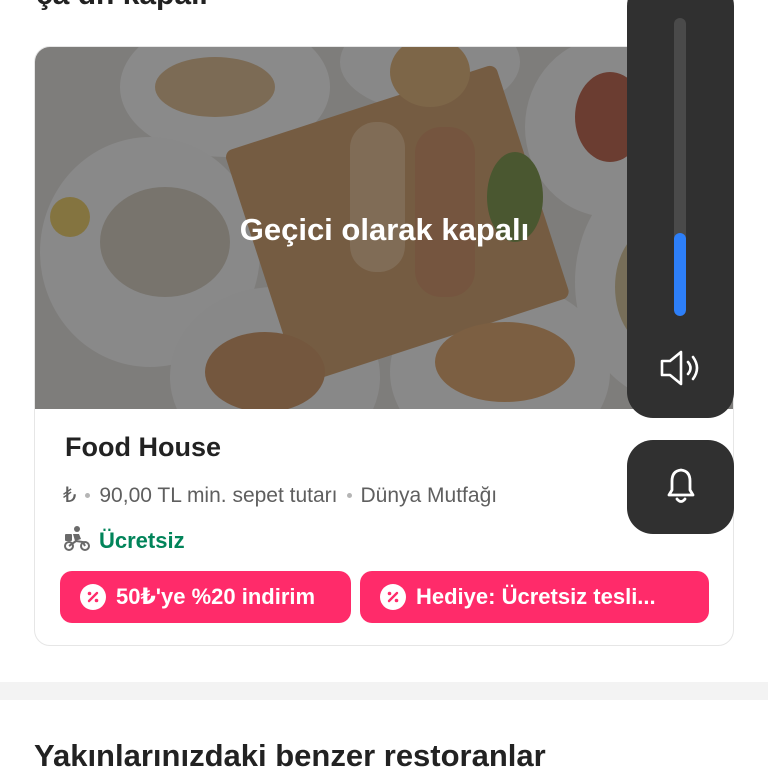 This screenshot has height=768, width=768. Describe the element at coordinates (143, 447) in the screenshot. I see `restaurant-name: Food House` at that location.